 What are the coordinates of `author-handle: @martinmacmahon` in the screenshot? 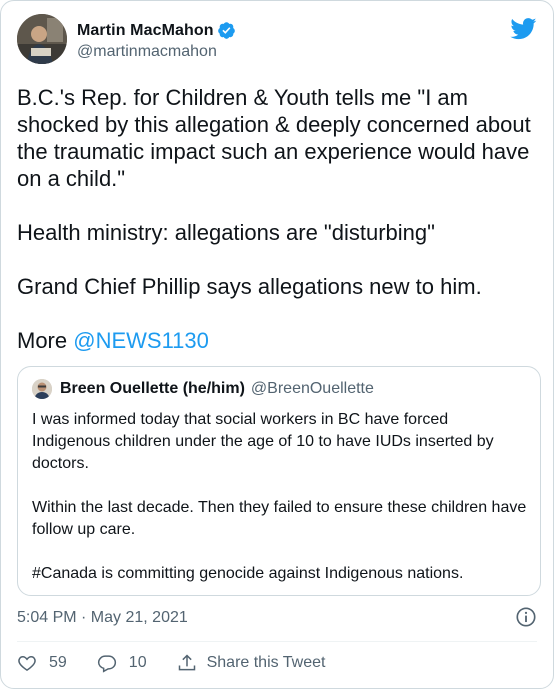 It's located at (156, 52).